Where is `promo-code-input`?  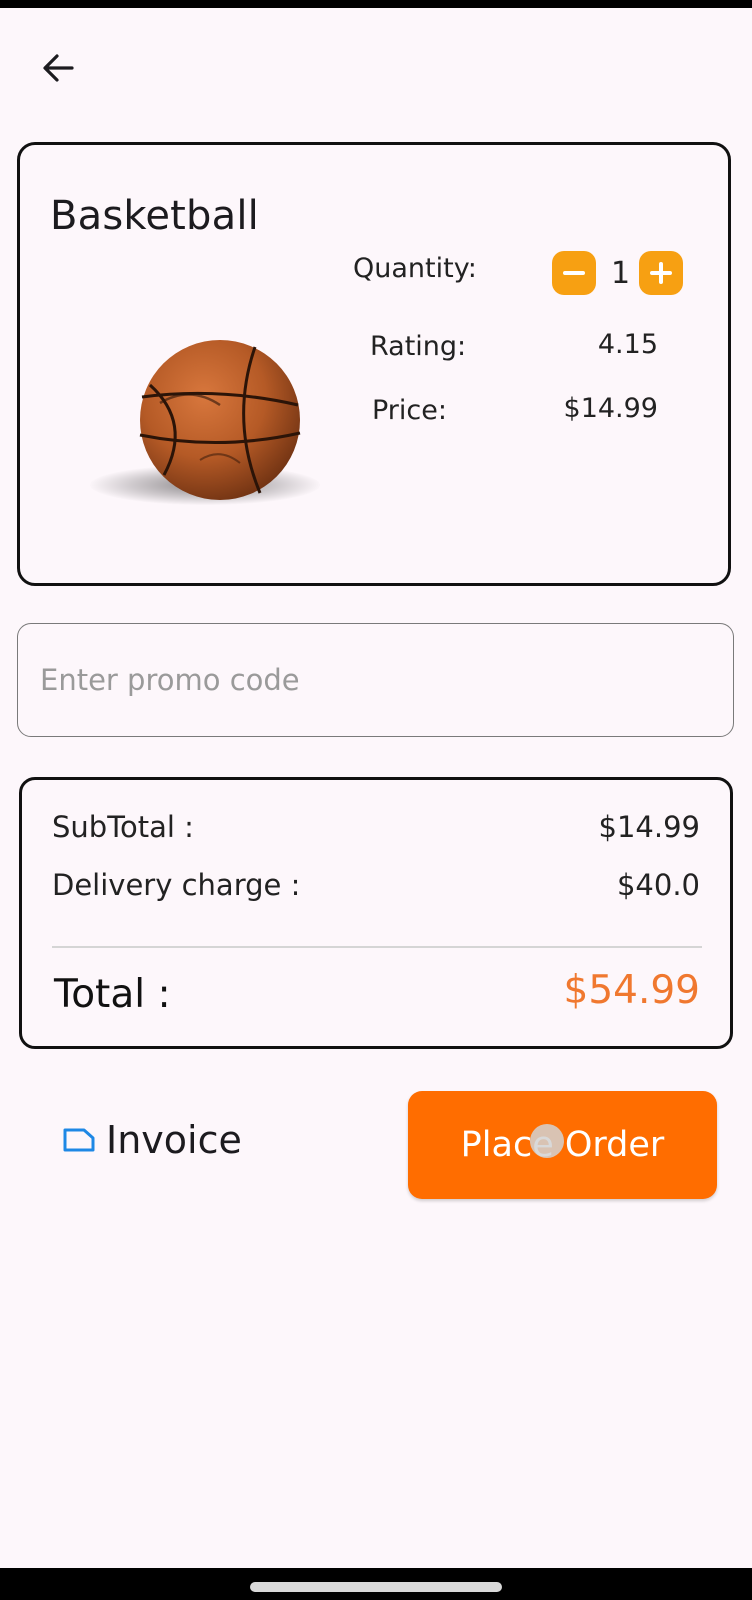
promo-code-input is located at coordinates (375, 680).